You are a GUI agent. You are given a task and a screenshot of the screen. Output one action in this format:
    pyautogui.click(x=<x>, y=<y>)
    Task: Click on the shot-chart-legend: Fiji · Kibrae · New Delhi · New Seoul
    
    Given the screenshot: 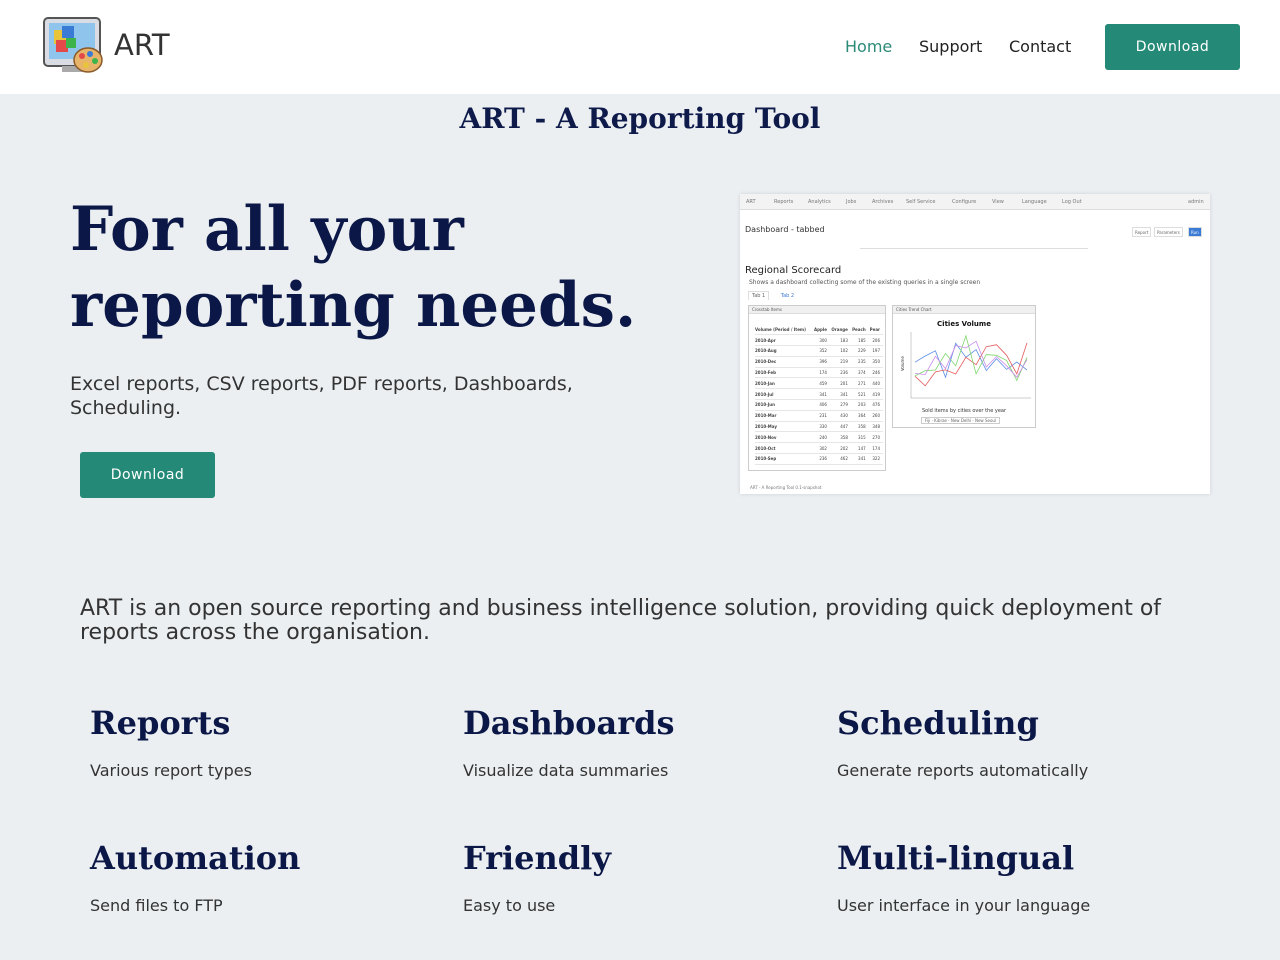 What is the action you would take?
    pyautogui.click(x=961, y=420)
    